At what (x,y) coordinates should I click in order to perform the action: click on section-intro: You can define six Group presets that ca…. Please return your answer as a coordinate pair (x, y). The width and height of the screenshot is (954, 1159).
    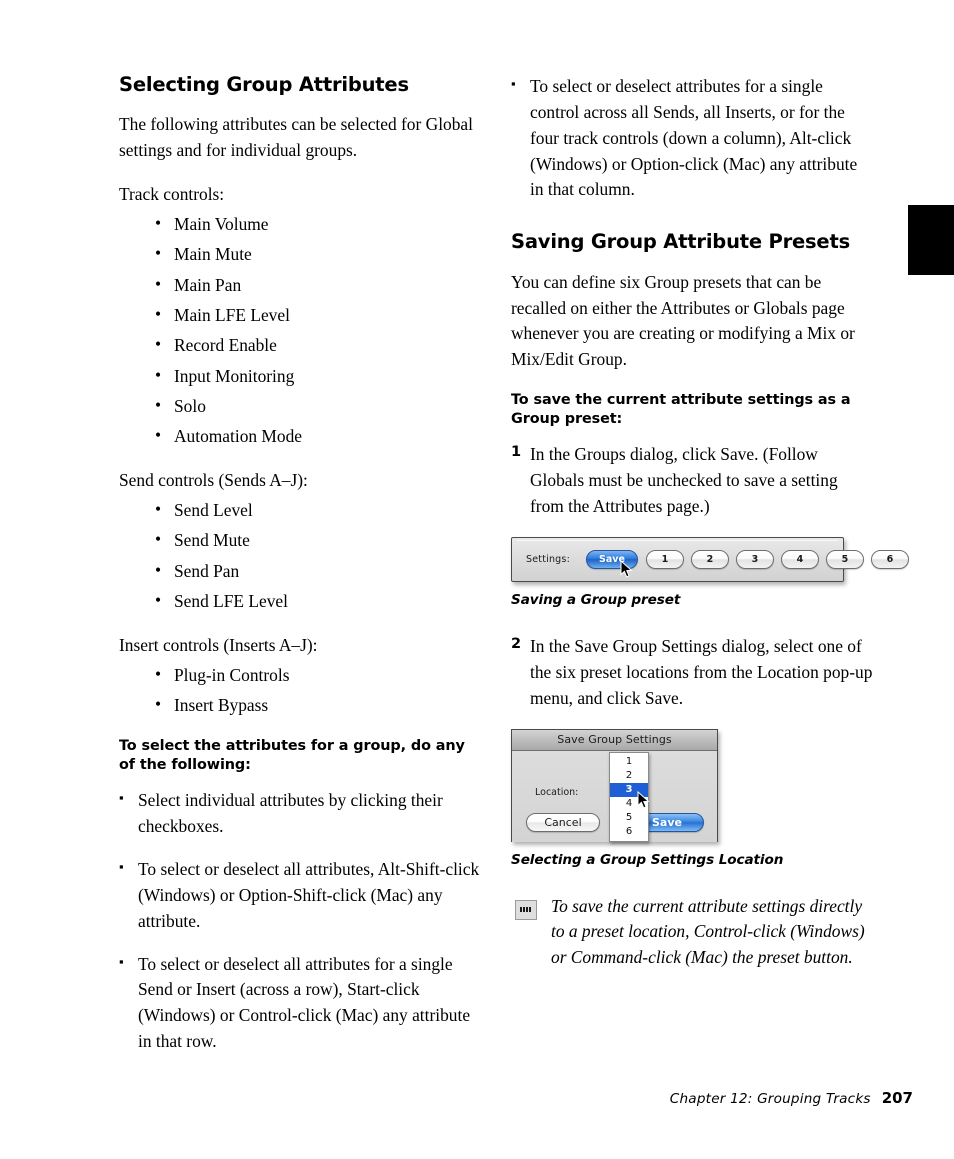
    Looking at the image, I should click on (683, 320).